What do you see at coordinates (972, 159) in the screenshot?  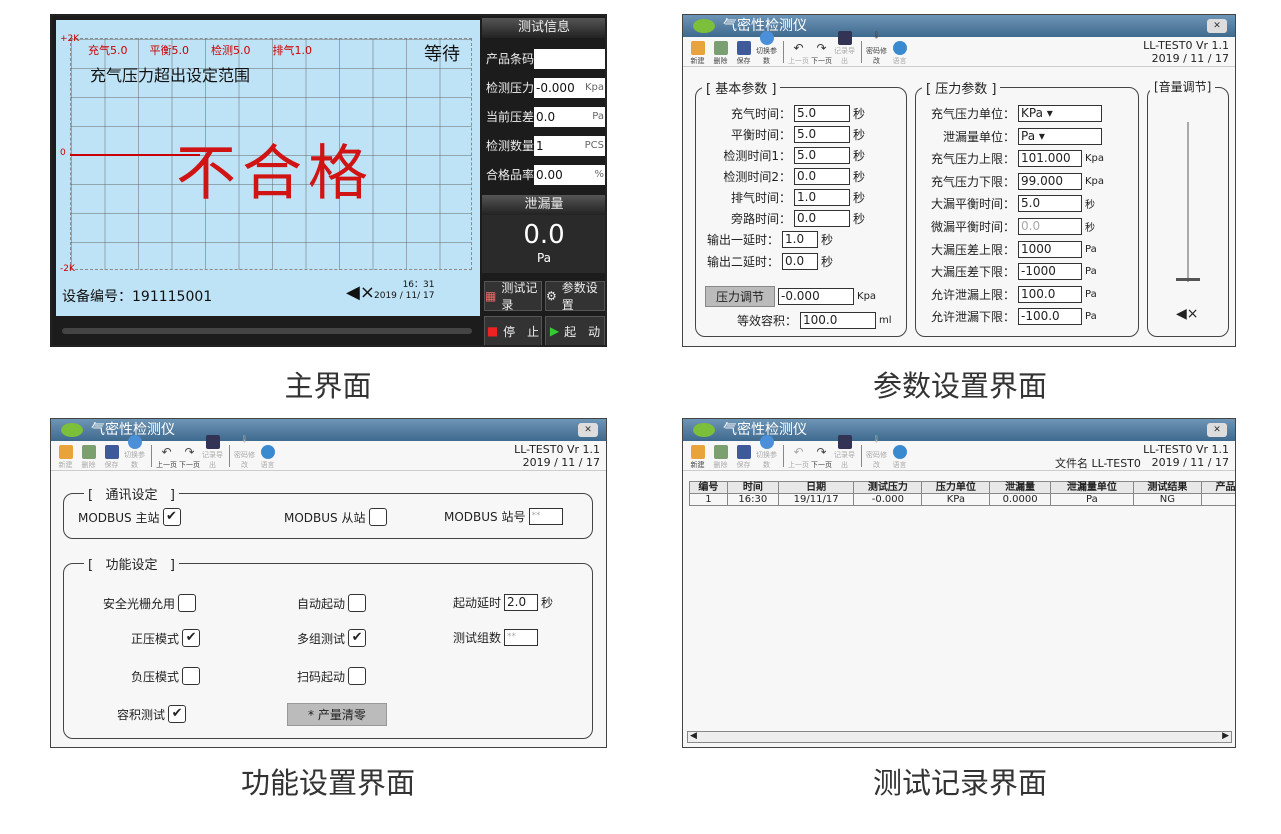 I see `pressure-param-label: 充气压力上限：` at bounding box center [972, 159].